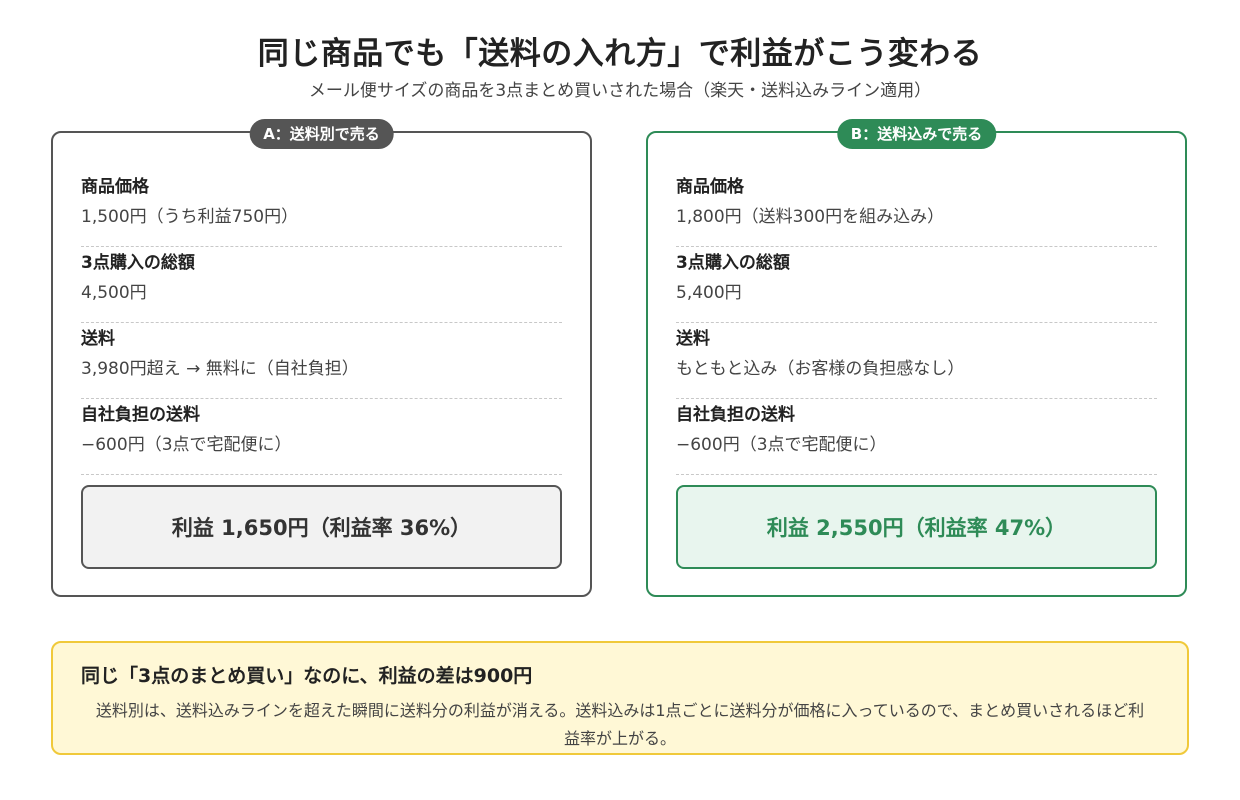 Image resolution: width=1240 pixels, height=800 pixels. Describe the element at coordinates (709, 293) in the screenshot. I see `row-value: 5,400円` at that location.